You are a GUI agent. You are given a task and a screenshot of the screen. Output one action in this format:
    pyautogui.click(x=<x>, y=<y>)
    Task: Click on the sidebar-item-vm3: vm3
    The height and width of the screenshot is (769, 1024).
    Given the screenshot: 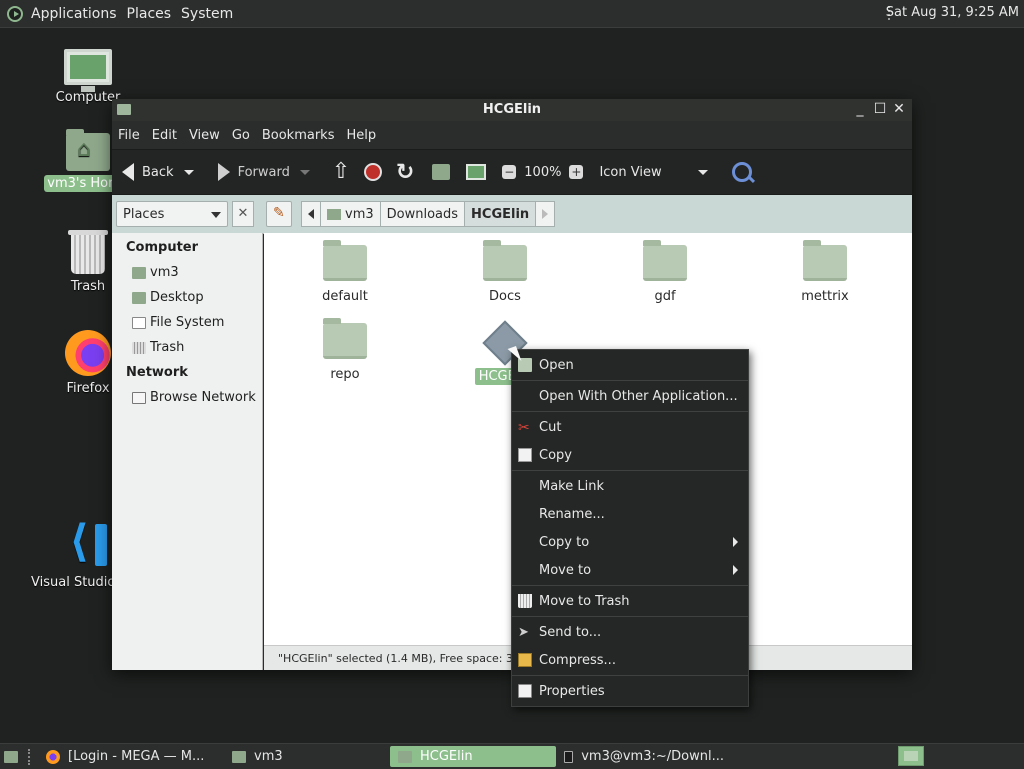 What is the action you would take?
    pyautogui.click(x=197, y=272)
    